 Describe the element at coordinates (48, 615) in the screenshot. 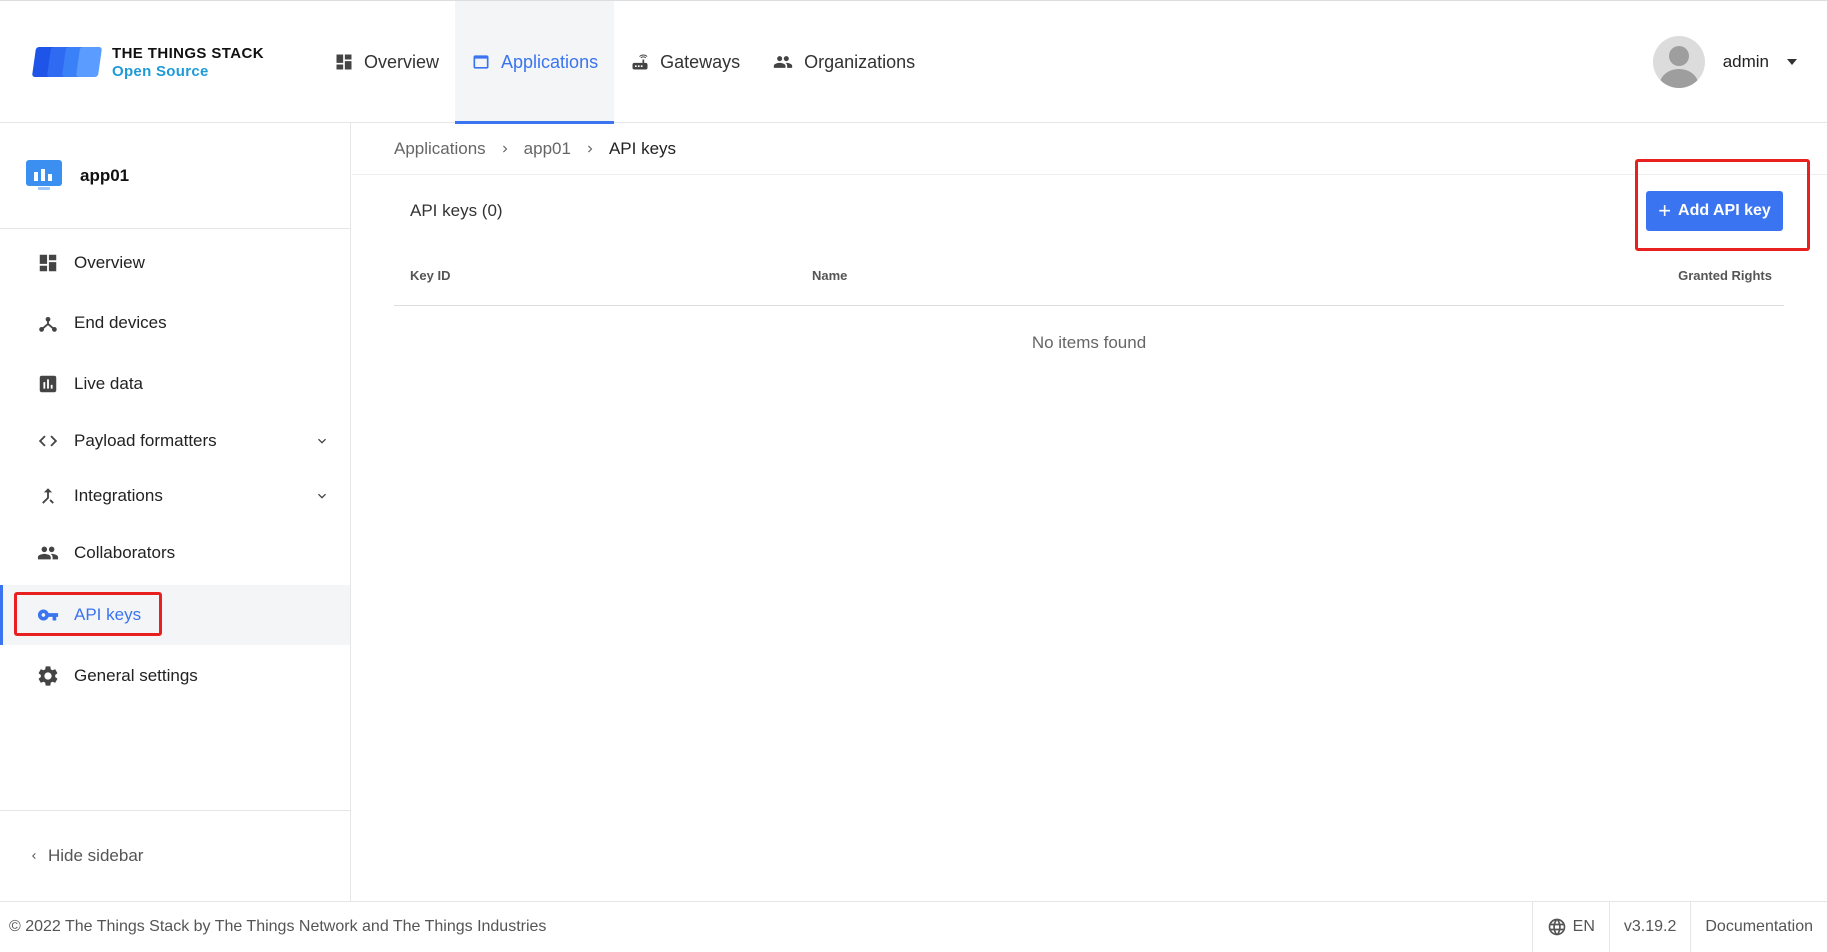

I see `key-icon` at that location.